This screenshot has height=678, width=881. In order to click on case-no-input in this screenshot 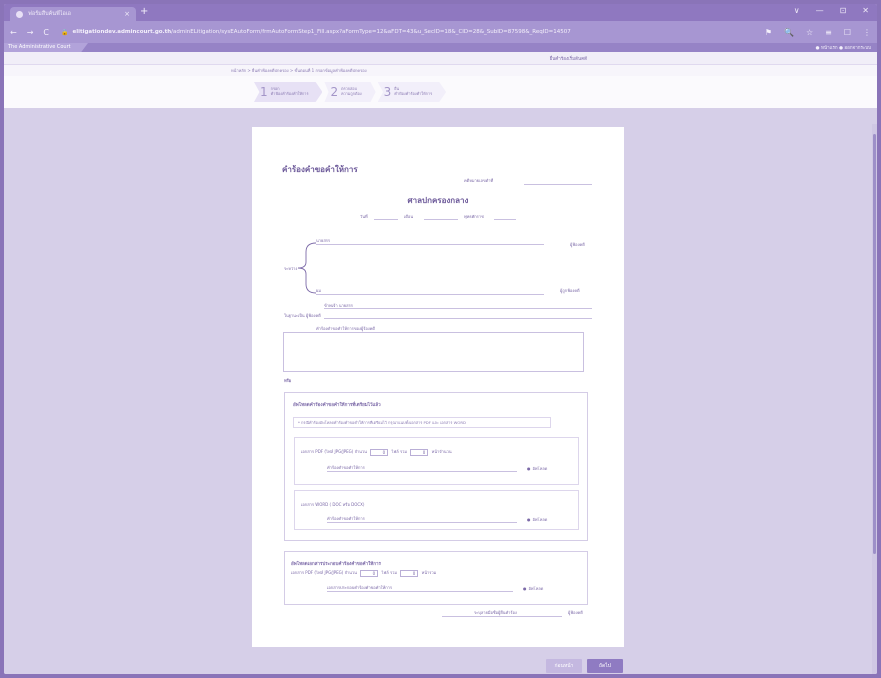, I will do `click(558, 184)`.